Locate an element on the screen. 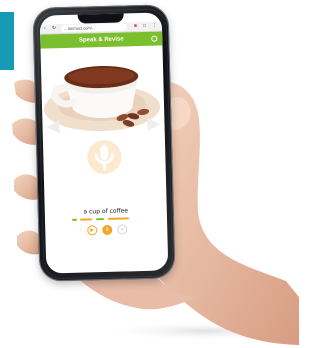 The image size is (320, 348). microphone-button is located at coordinates (104, 157).